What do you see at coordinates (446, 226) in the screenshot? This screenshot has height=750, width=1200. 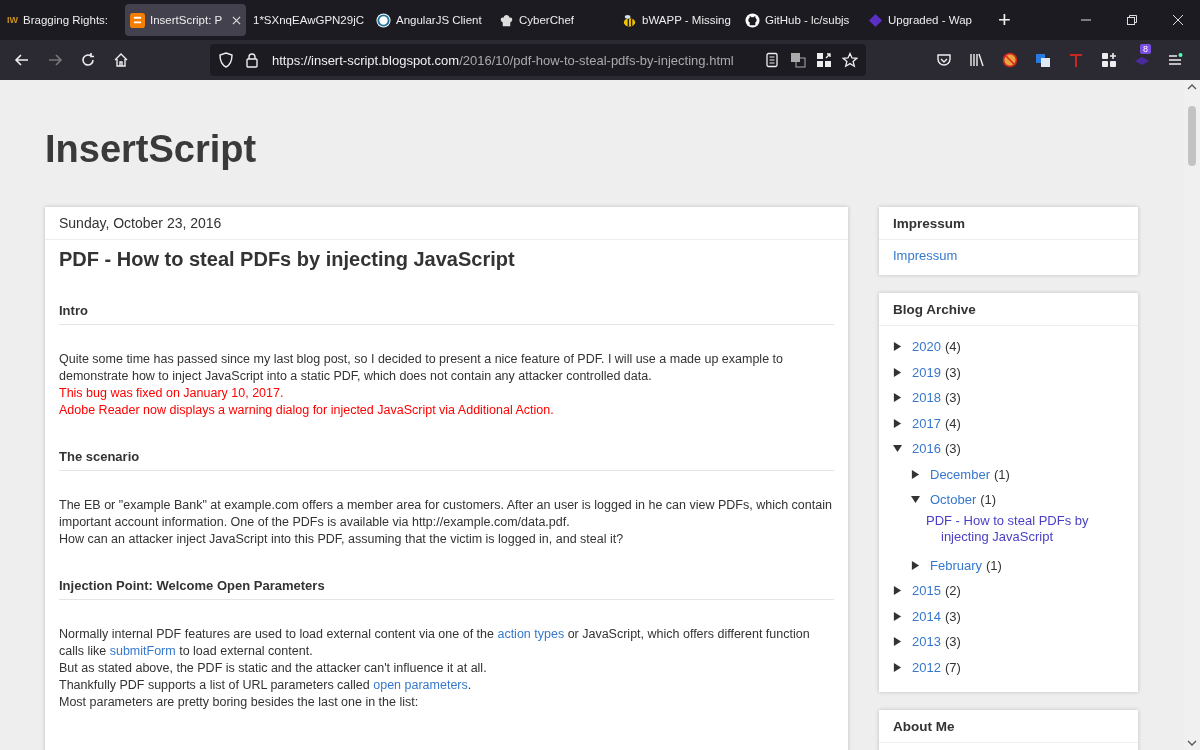 I see `post-date: Sunday, October 23, 2016` at bounding box center [446, 226].